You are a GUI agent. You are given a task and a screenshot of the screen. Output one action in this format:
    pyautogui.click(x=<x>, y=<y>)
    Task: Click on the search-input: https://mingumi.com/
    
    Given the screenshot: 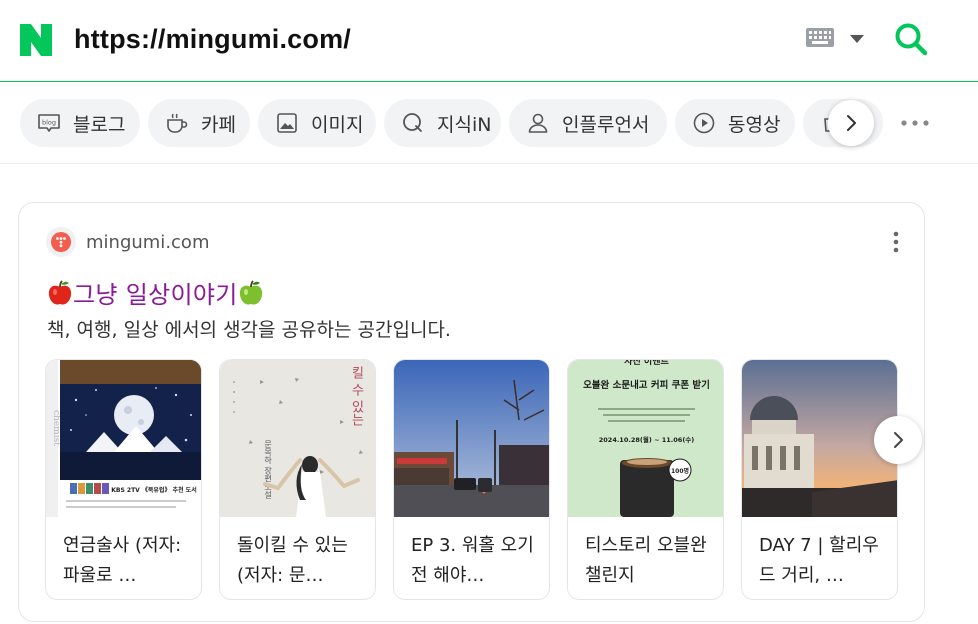 What is the action you would take?
    pyautogui.click(x=212, y=39)
    